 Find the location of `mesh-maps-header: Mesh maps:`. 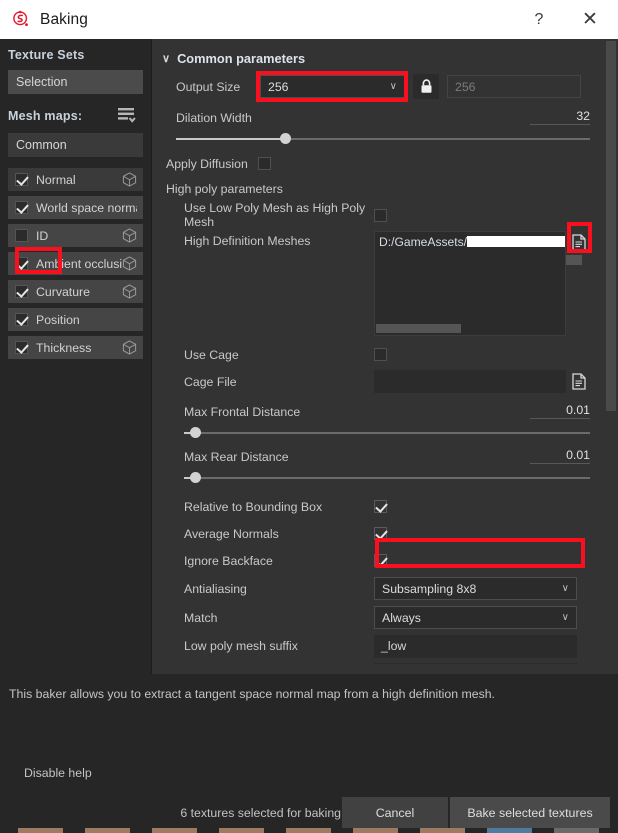

mesh-maps-header: Mesh maps: is located at coordinates (75, 109).